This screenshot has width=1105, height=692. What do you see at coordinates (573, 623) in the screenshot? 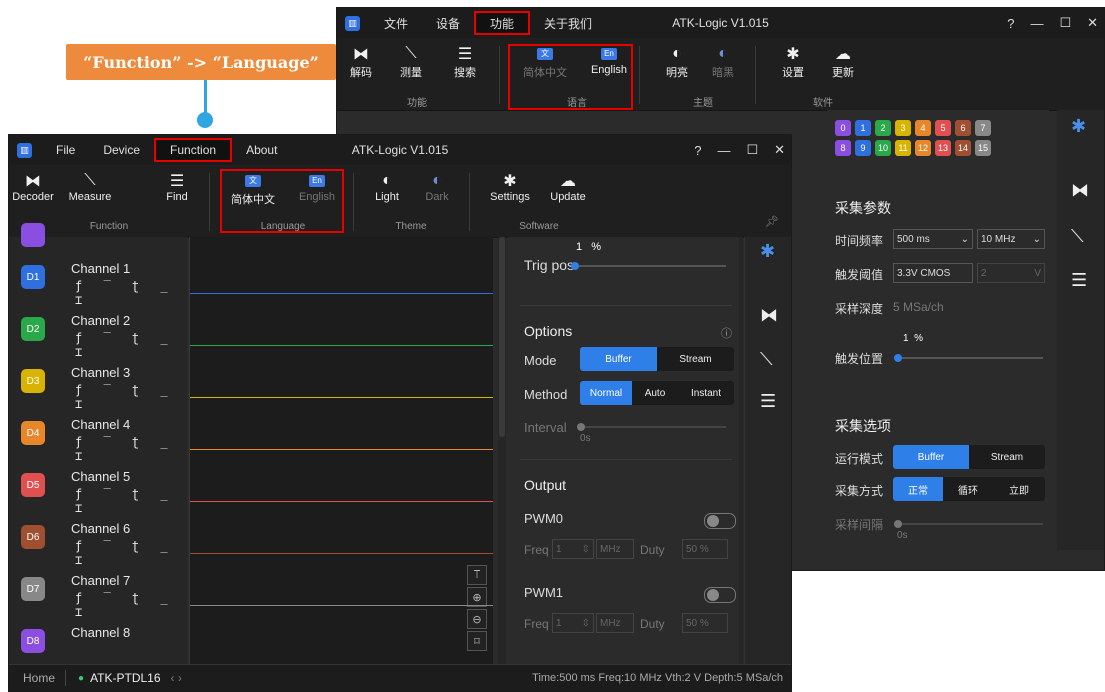
I see `pwm1-freq-input: 1 ⇳` at bounding box center [573, 623].